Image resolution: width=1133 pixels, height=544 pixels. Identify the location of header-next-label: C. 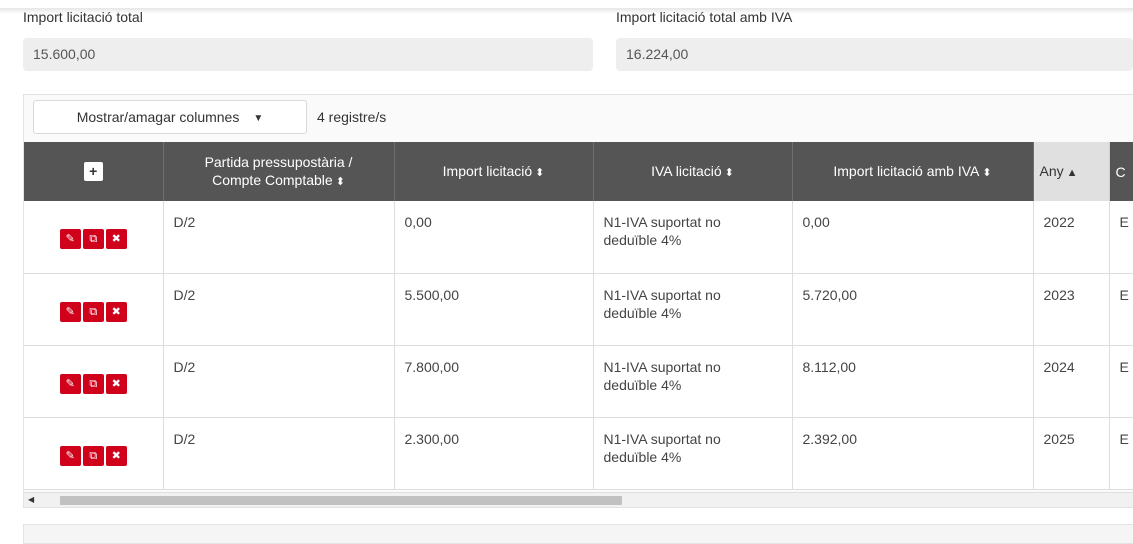
(1120, 171).